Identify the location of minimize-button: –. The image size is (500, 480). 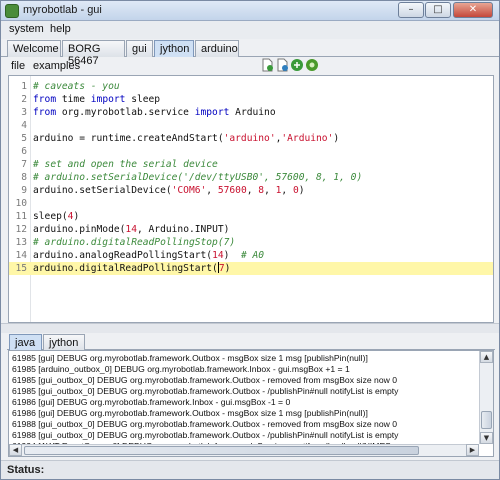
(411, 10).